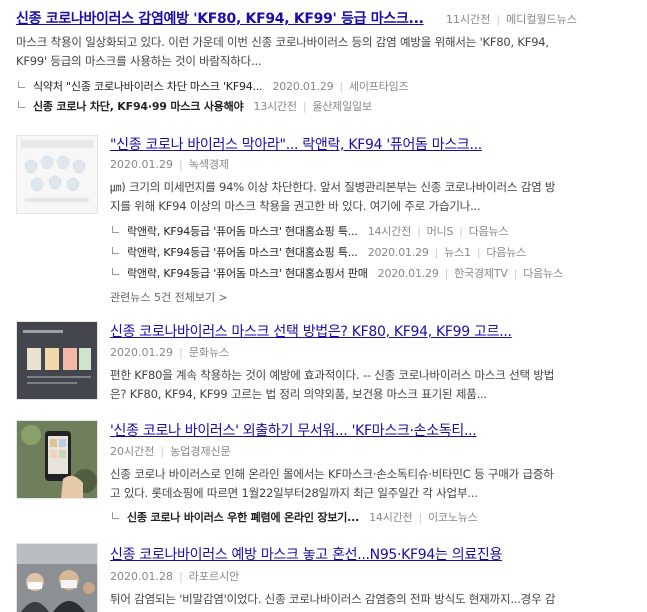 This screenshot has height=612, width=647. What do you see at coordinates (453, 517) in the screenshot?
I see `related-source: 이코노뉴스` at bounding box center [453, 517].